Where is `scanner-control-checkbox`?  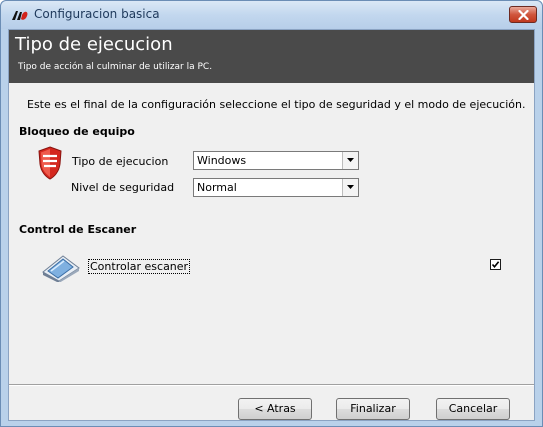
scanner-control-checkbox is located at coordinates (495, 264).